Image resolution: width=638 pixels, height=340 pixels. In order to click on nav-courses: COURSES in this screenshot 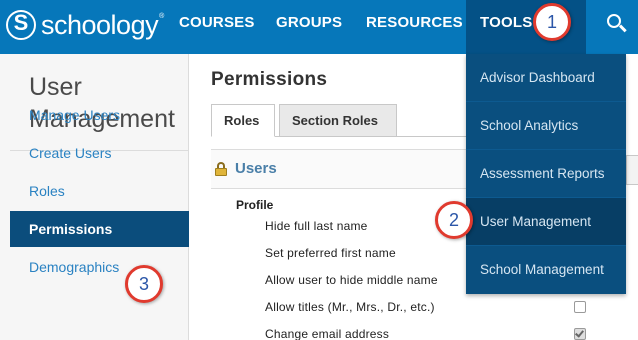, I will do `click(217, 27)`.